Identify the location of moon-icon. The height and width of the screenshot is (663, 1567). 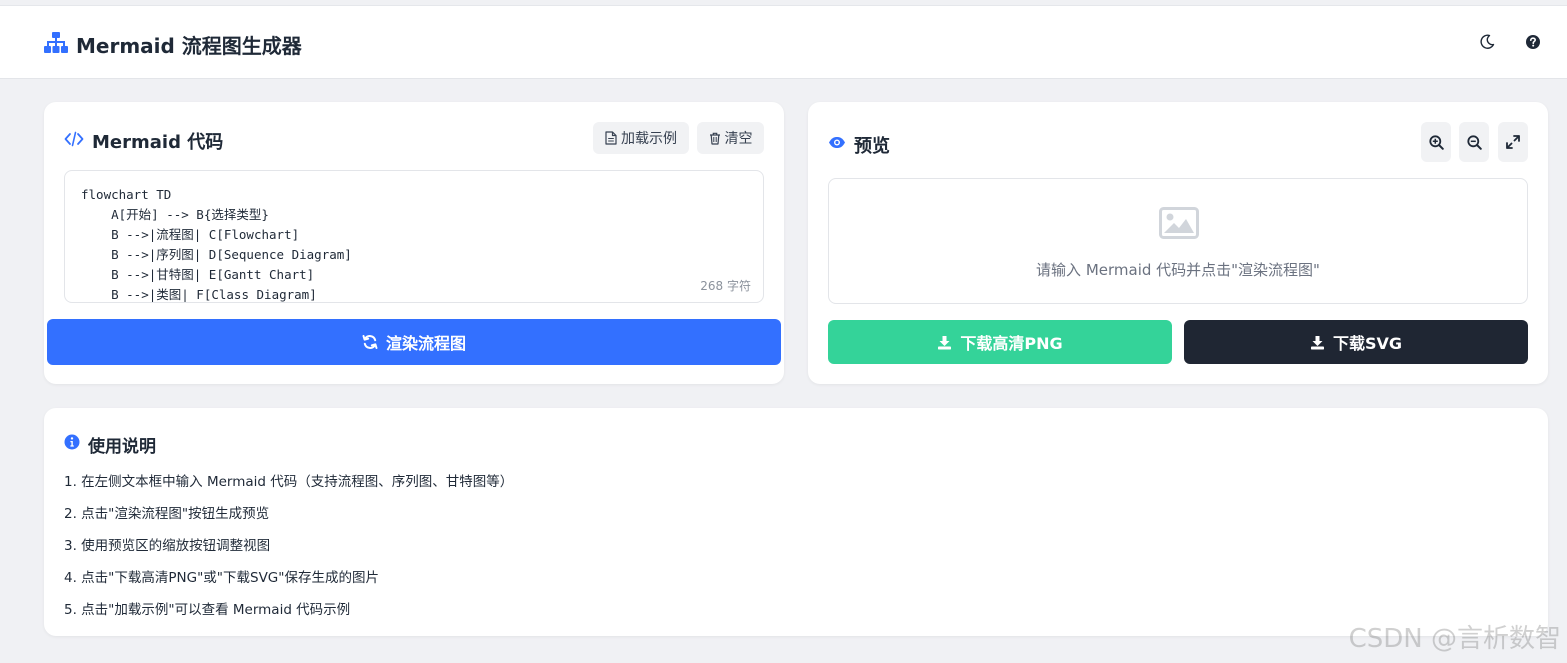
(1487, 41).